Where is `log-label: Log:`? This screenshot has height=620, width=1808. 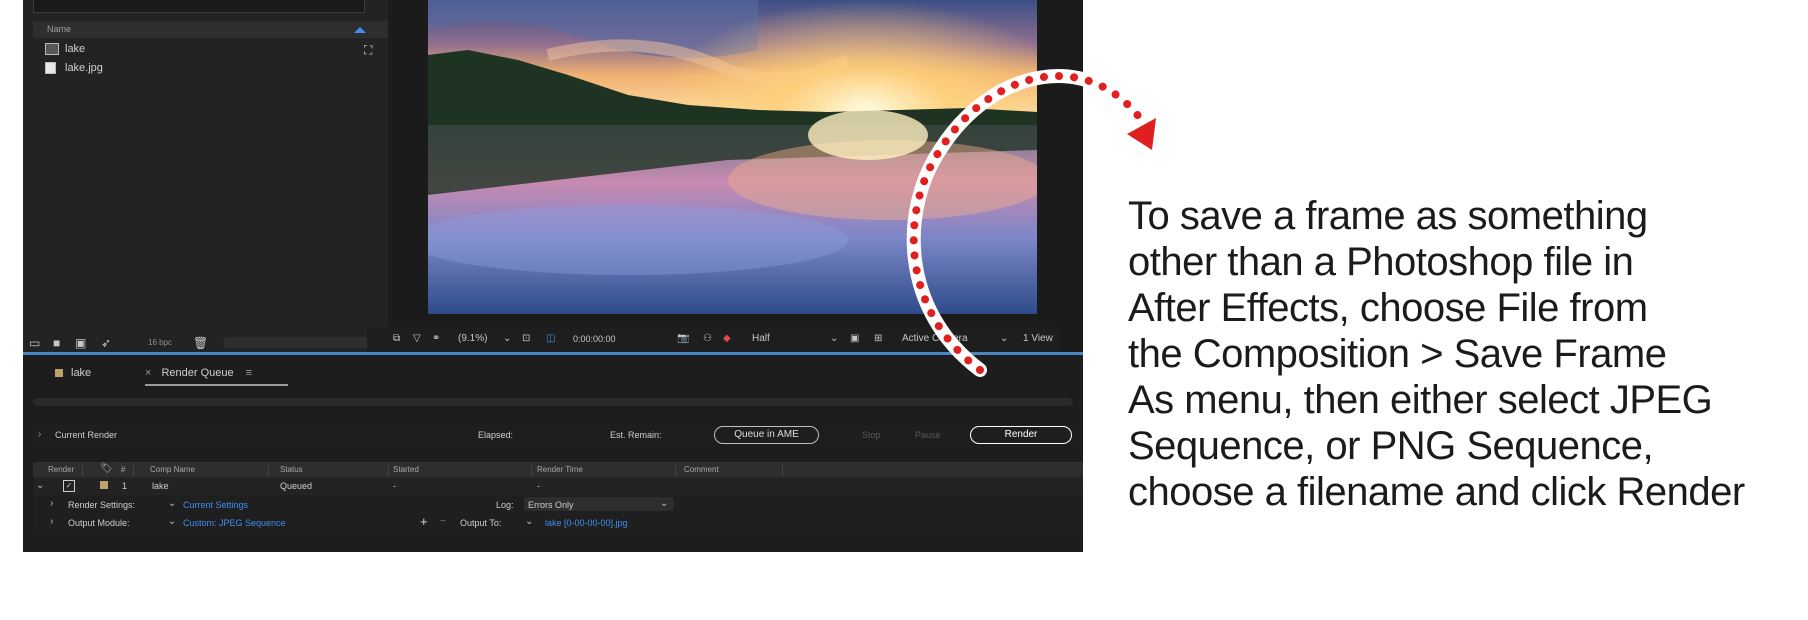
log-label: Log: is located at coordinates (505, 505).